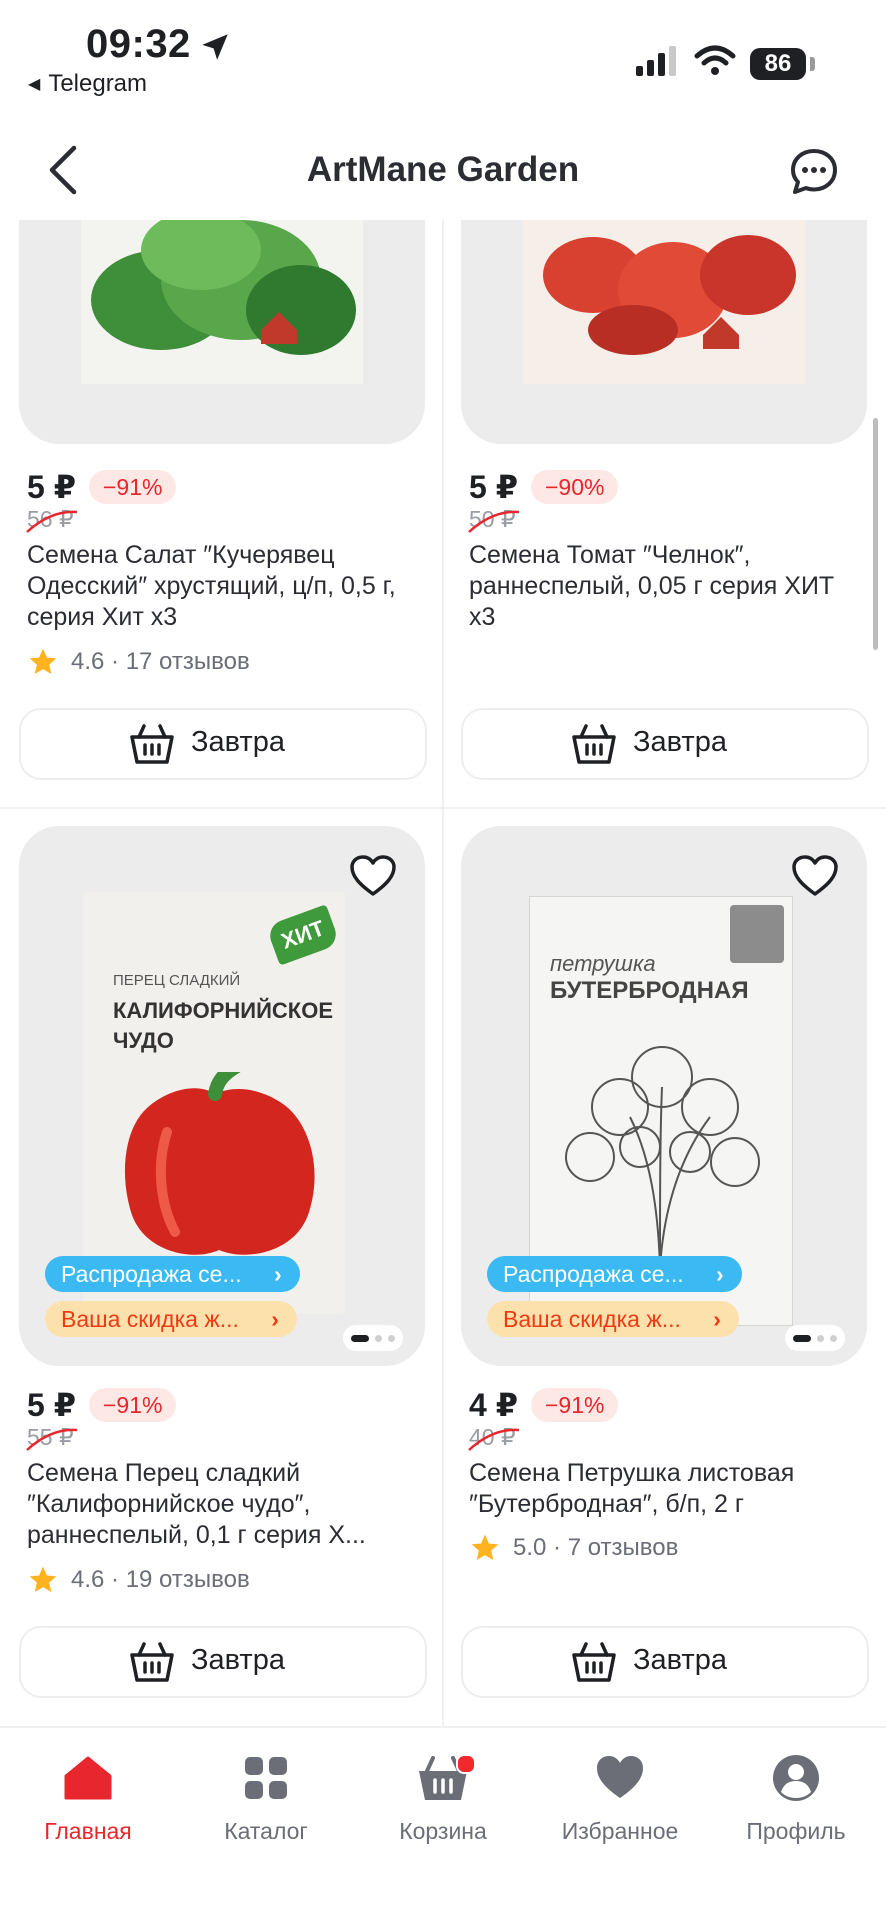 The width and height of the screenshot is (886, 1922). What do you see at coordinates (814, 172) in the screenshot?
I see `chat-icon` at bounding box center [814, 172].